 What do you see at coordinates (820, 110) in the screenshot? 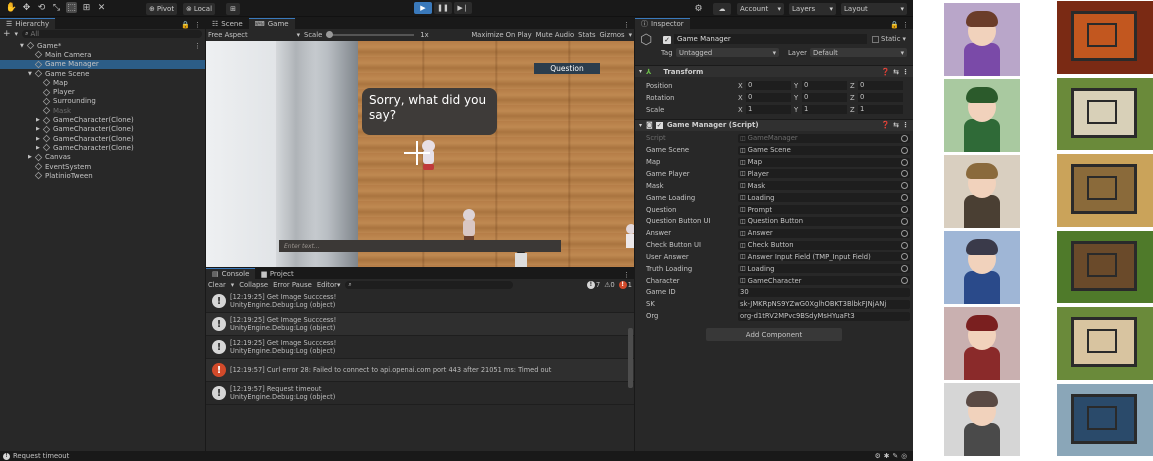
I see `vector-y-field: Y1` at bounding box center [820, 110].